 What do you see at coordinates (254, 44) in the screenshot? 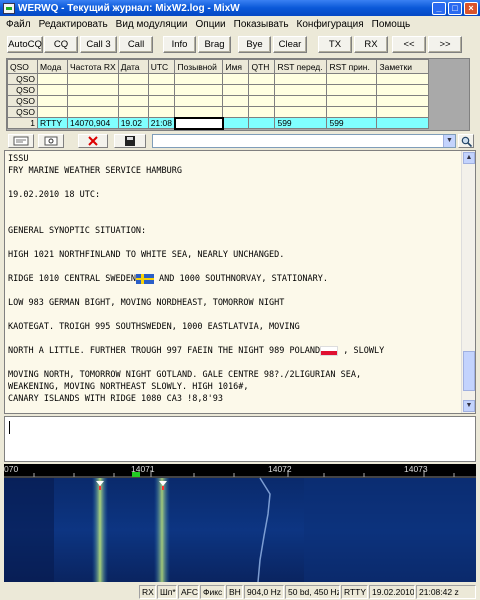
I see `bye-button: Bye` at bounding box center [254, 44].